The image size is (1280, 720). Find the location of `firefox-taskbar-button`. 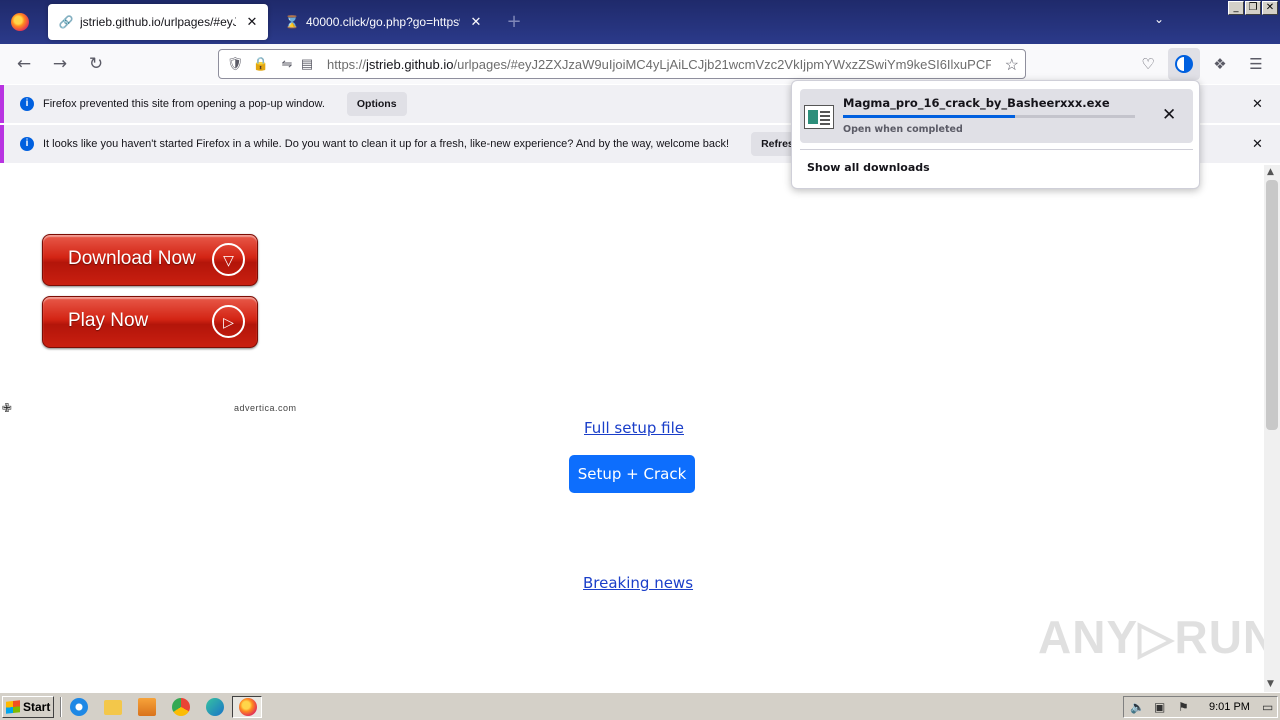

firefox-taskbar-button is located at coordinates (247, 707).